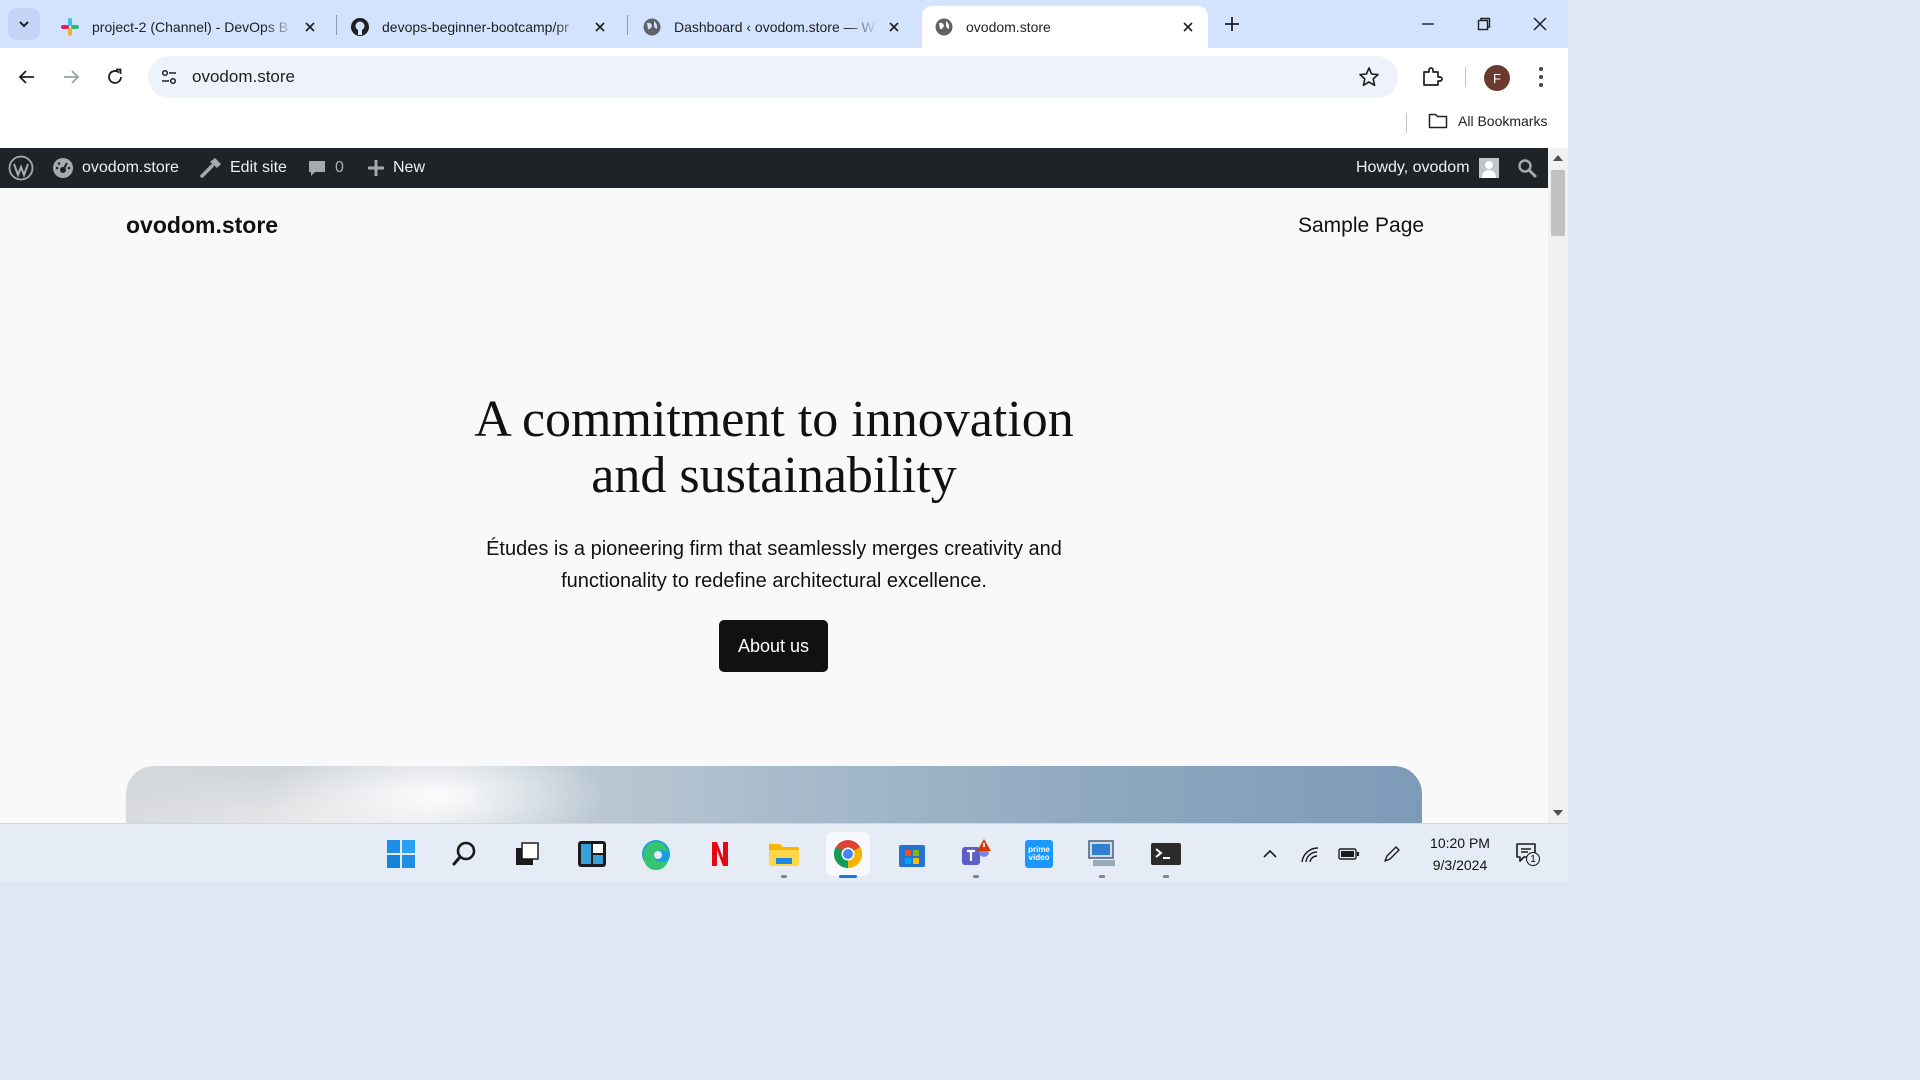 The width and height of the screenshot is (1920, 1080). What do you see at coordinates (848, 855) in the screenshot?
I see `chrome-icon` at bounding box center [848, 855].